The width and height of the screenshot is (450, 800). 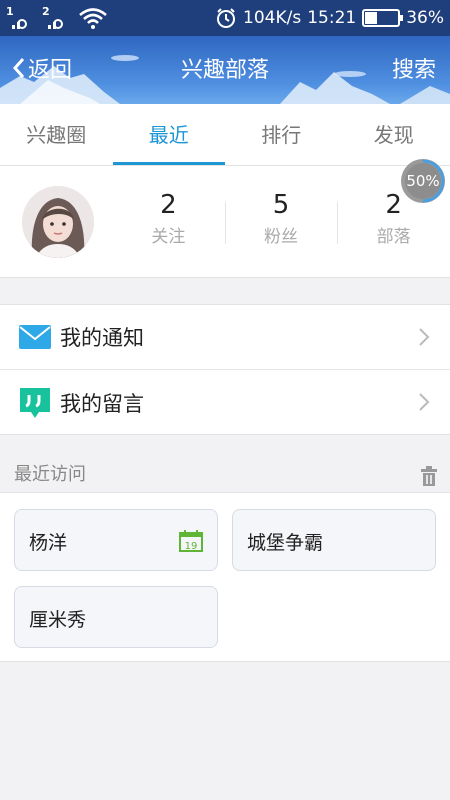 What do you see at coordinates (35, 402) in the screenshot?
I see `quote-icon` at bounding box center [35, 402].